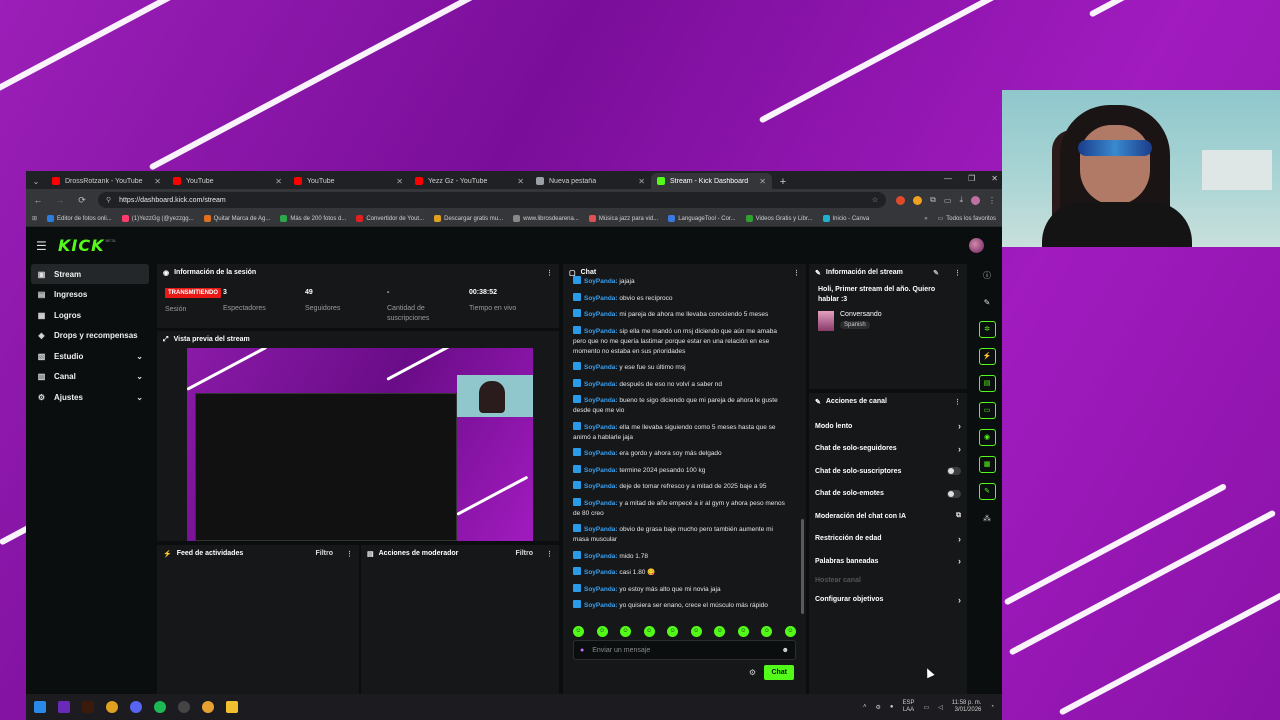 The height and width of the screenshot is (720, 1280). What do you see at coordinates (888, 494) in the screenshot?
I see `channel-action-item: Chat de solo-emotes` at bounding box center [888, 494].